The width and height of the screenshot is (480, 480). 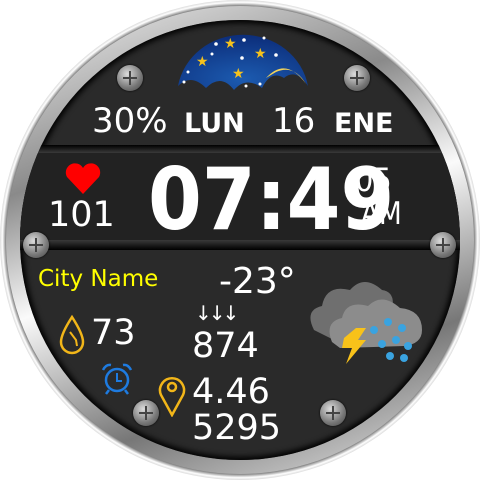 I want to click on day: 16, so click(x=294, y=121).